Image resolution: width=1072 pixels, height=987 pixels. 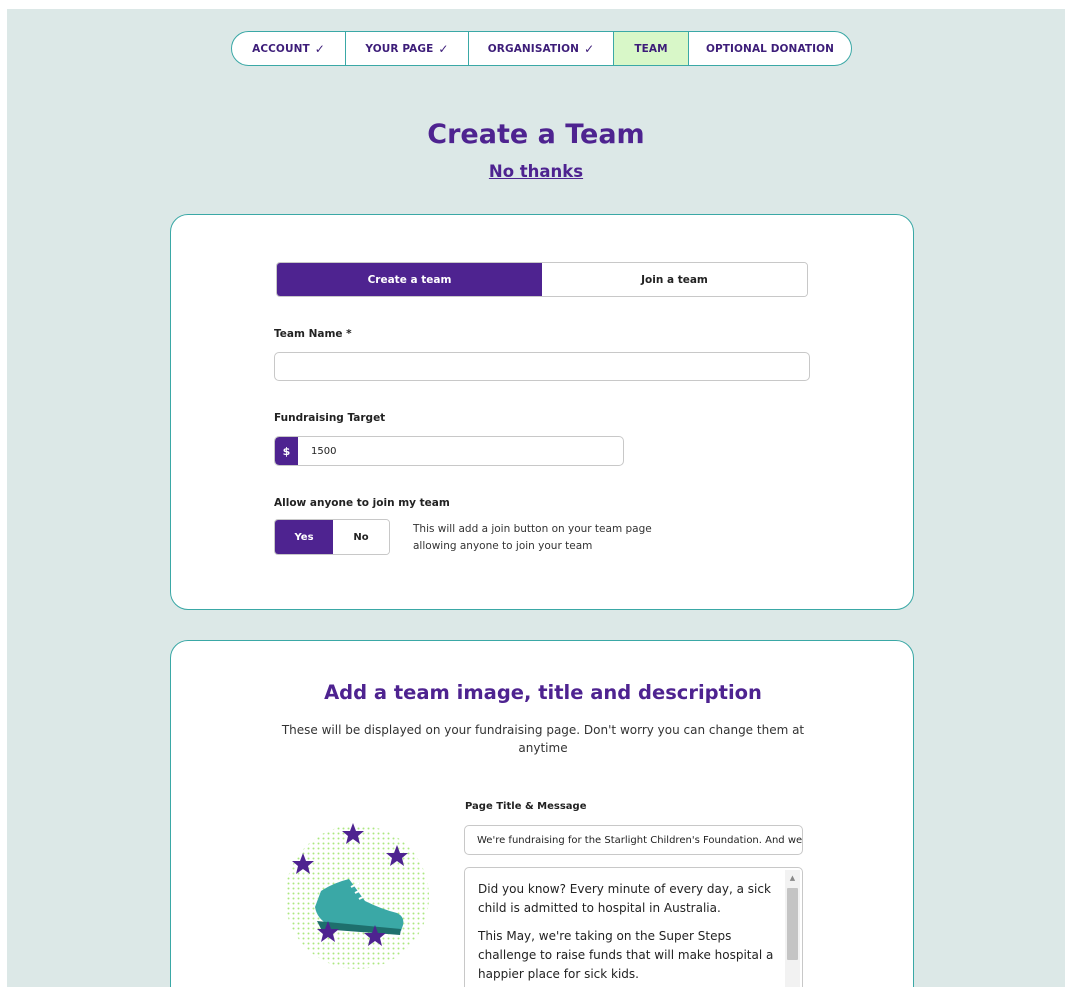 What do you see at coordinates (362, 503) in the screenshot?
I see `allow-join-label: Allow anyone to join my team` at bounding box center [362, 503].